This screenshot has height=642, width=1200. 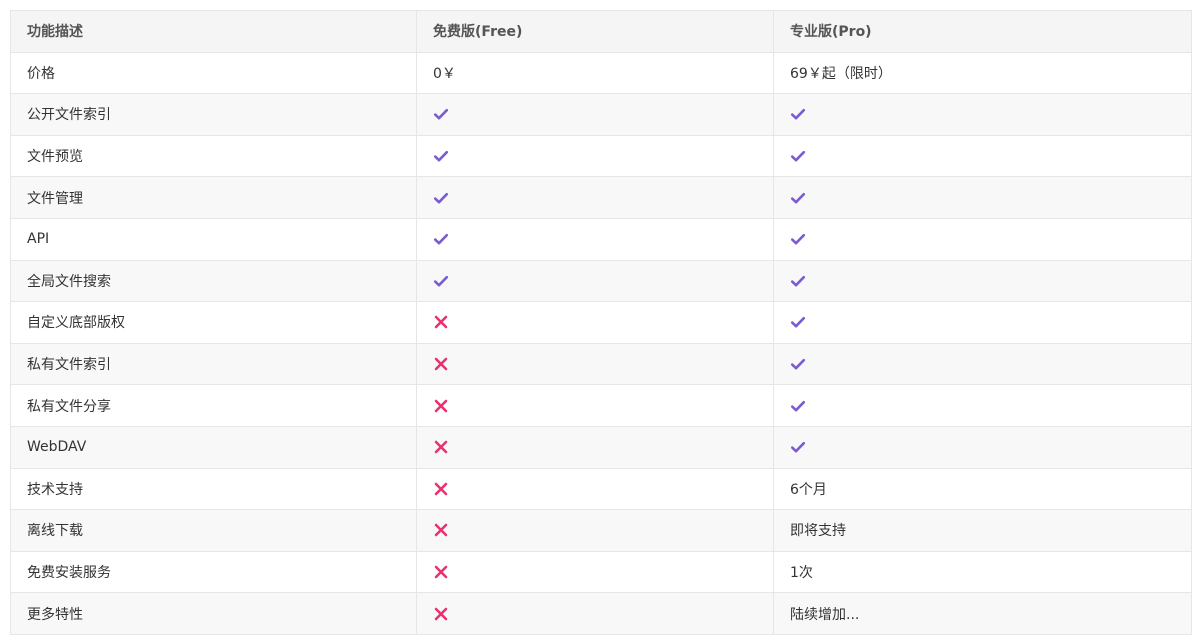 I want to click on pro-value: 6个月, so click(x=982, y=489).